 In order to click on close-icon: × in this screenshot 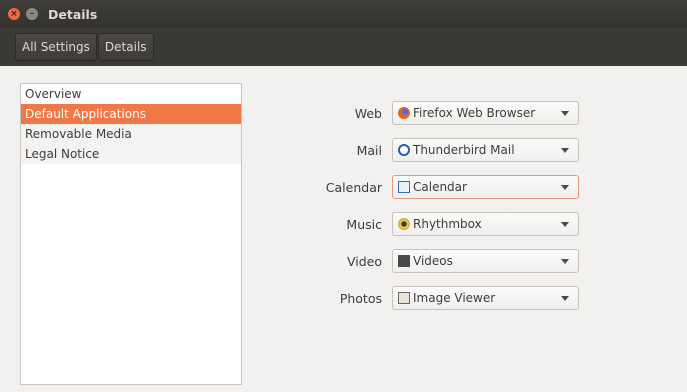, I will do `click(14, 14)`.